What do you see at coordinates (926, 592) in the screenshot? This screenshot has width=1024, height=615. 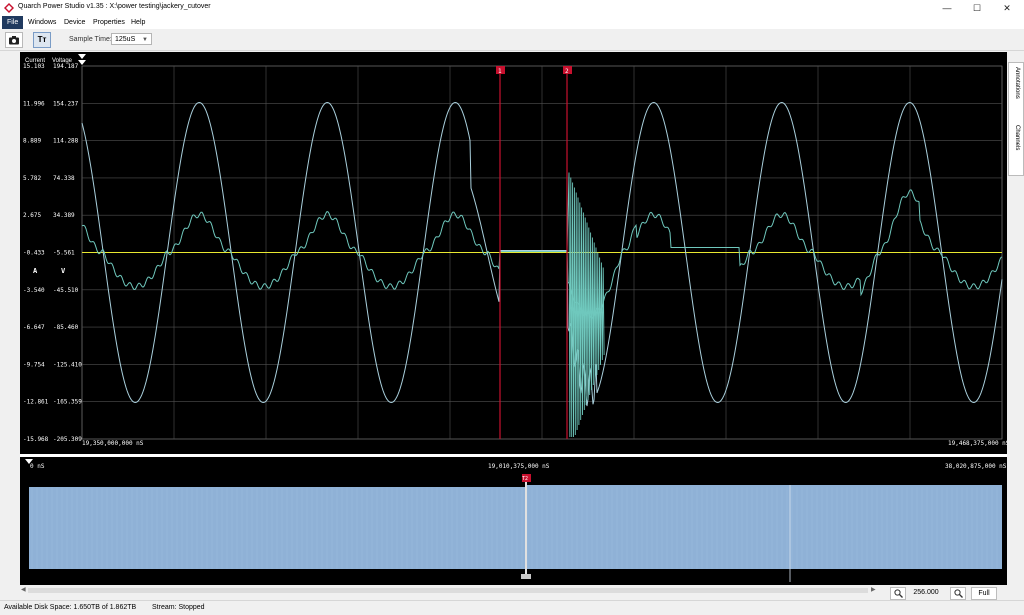 I see `zoom-level: 256.000` at bounding box center [926, 592].